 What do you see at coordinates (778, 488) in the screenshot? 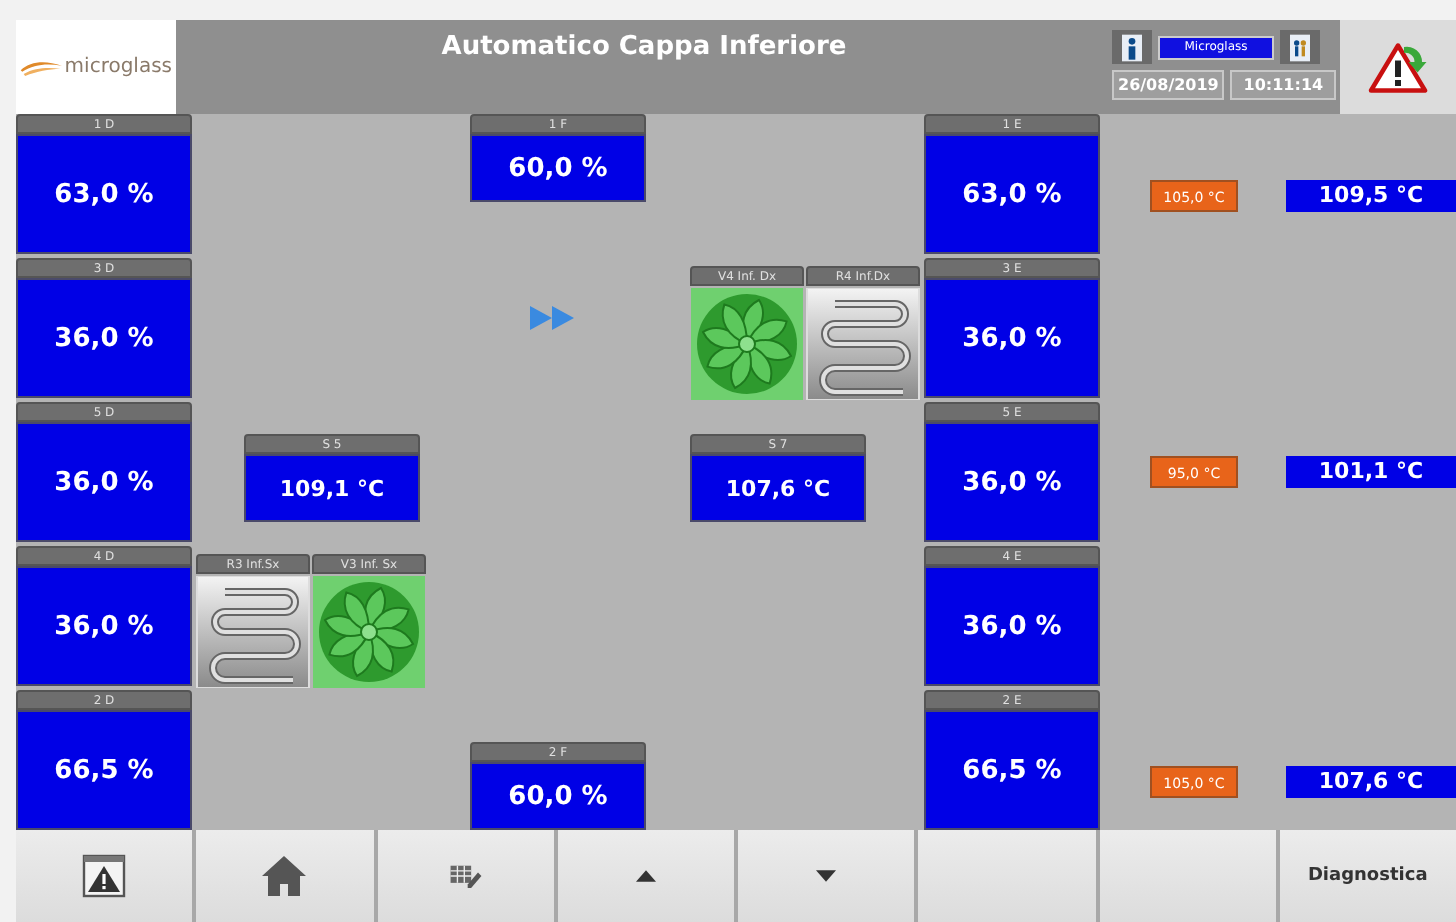
I see `value-display: 107,6 °C` at bounding box center [778, 488].